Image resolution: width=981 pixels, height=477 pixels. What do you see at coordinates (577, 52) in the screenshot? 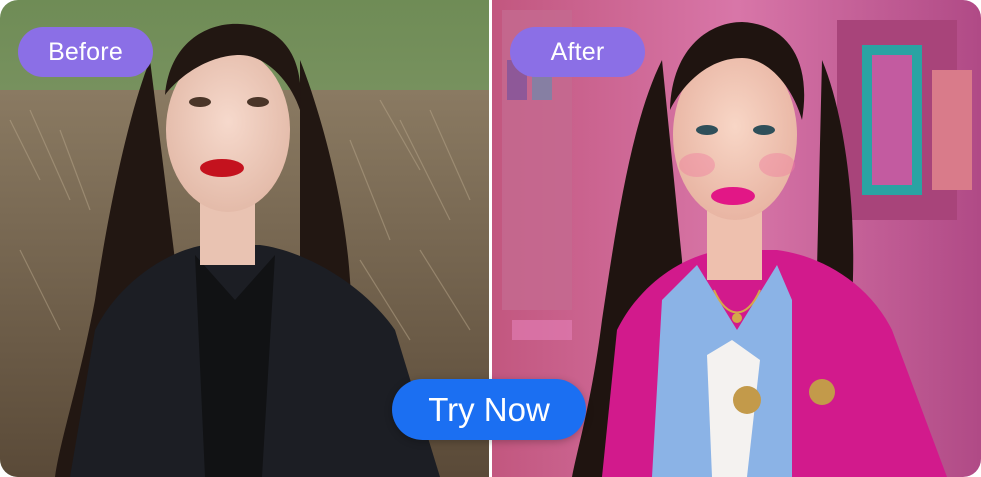
I see `after-label: After` at bounding box center [577, 52].